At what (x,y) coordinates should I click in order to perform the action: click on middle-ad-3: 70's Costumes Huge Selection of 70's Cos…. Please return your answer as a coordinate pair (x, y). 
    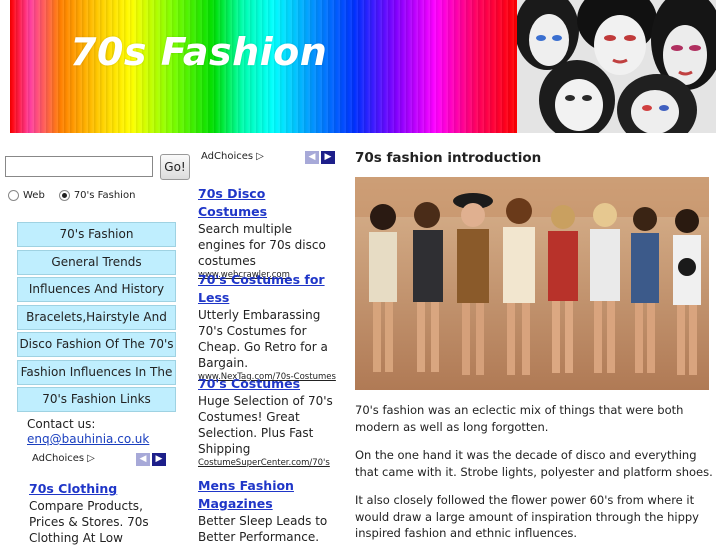
    Looking at the image, I should click on (268, 422).